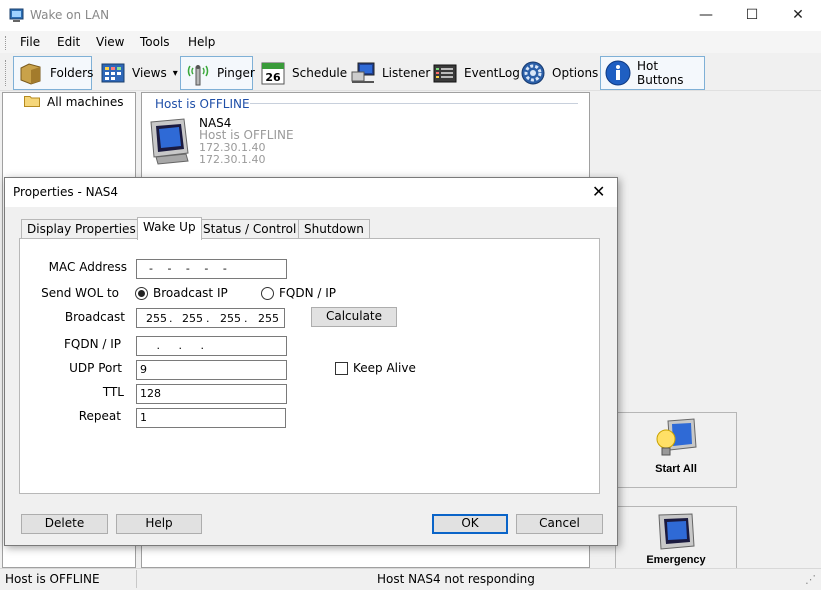 This screenshot has height=590, width=821. Describe the element at coordinates (155, 42) in the screenshot. I see `menu-tools: Tools` at that location.